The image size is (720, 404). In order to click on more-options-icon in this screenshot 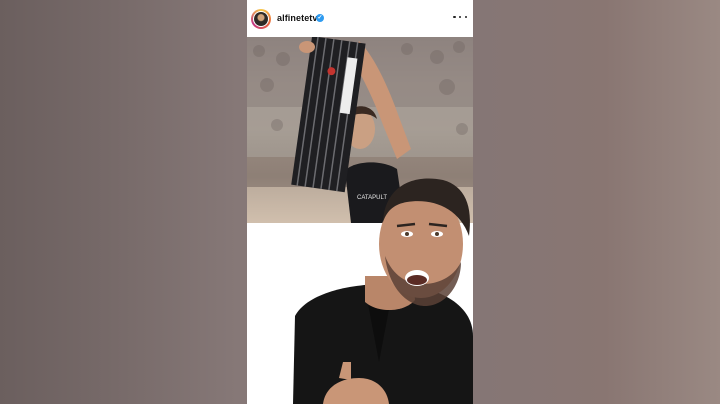, I will do `click(460, 17)`.